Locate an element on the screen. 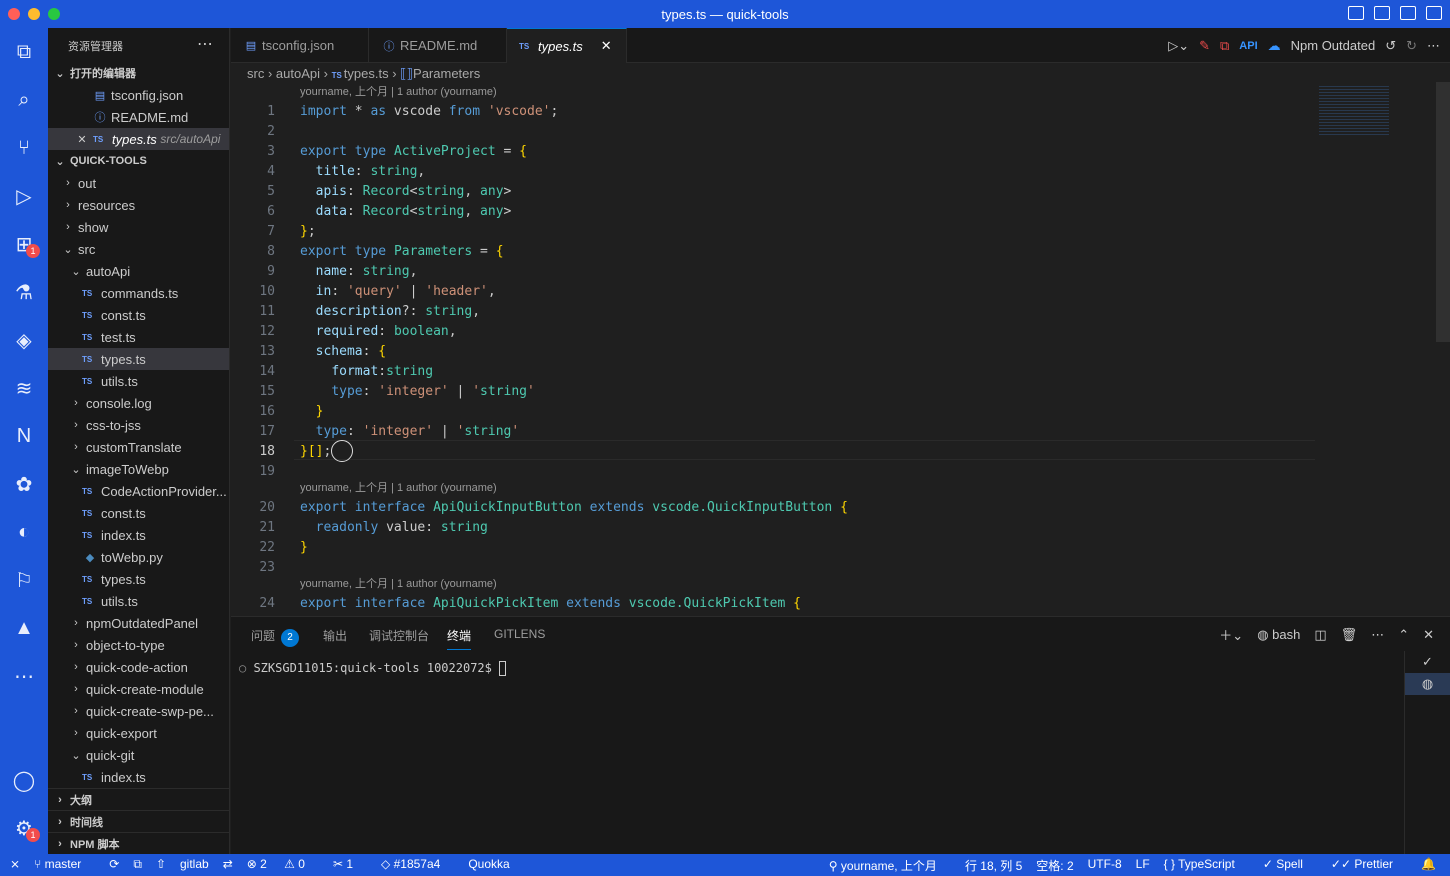 The width and height of the screenshot is (1450, 876). copy-icon: ⧉ is located at coordinates (137, 864).